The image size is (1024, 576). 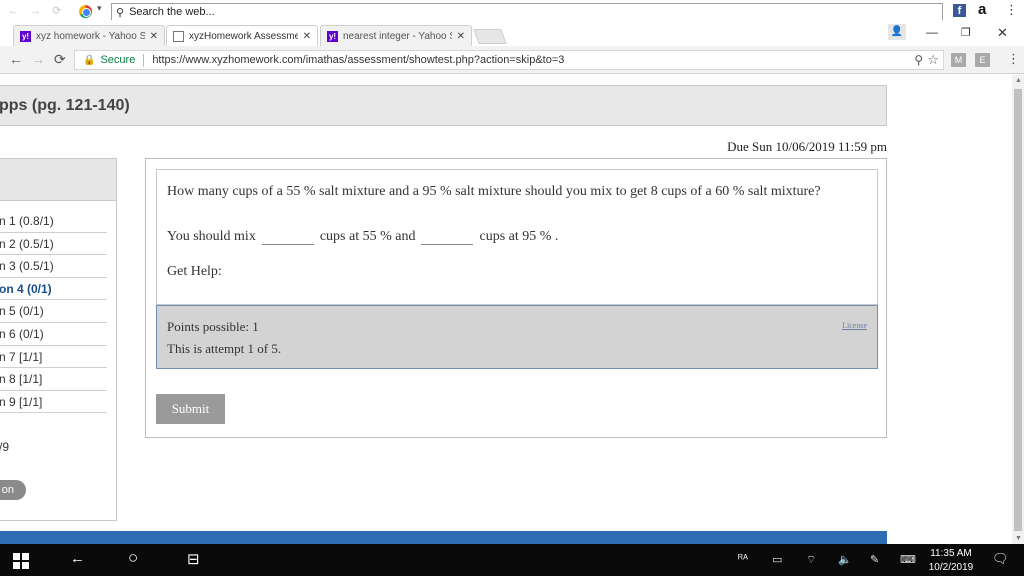 What do you see at coordinates (1000, 559) in the screenshot?
I see `notifications-icon: 🗨` at bounding box center [1000, 559].